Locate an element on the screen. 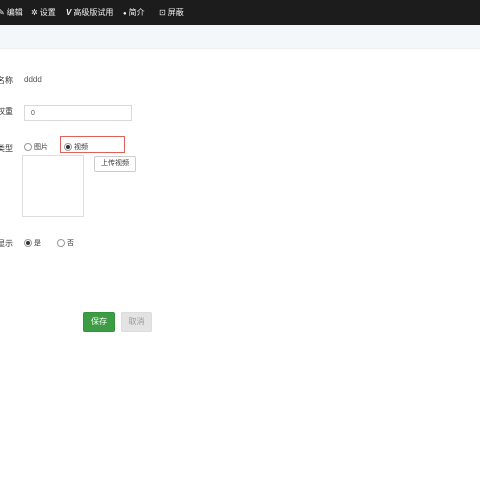  weight-input is located at coordinates (78, 113).